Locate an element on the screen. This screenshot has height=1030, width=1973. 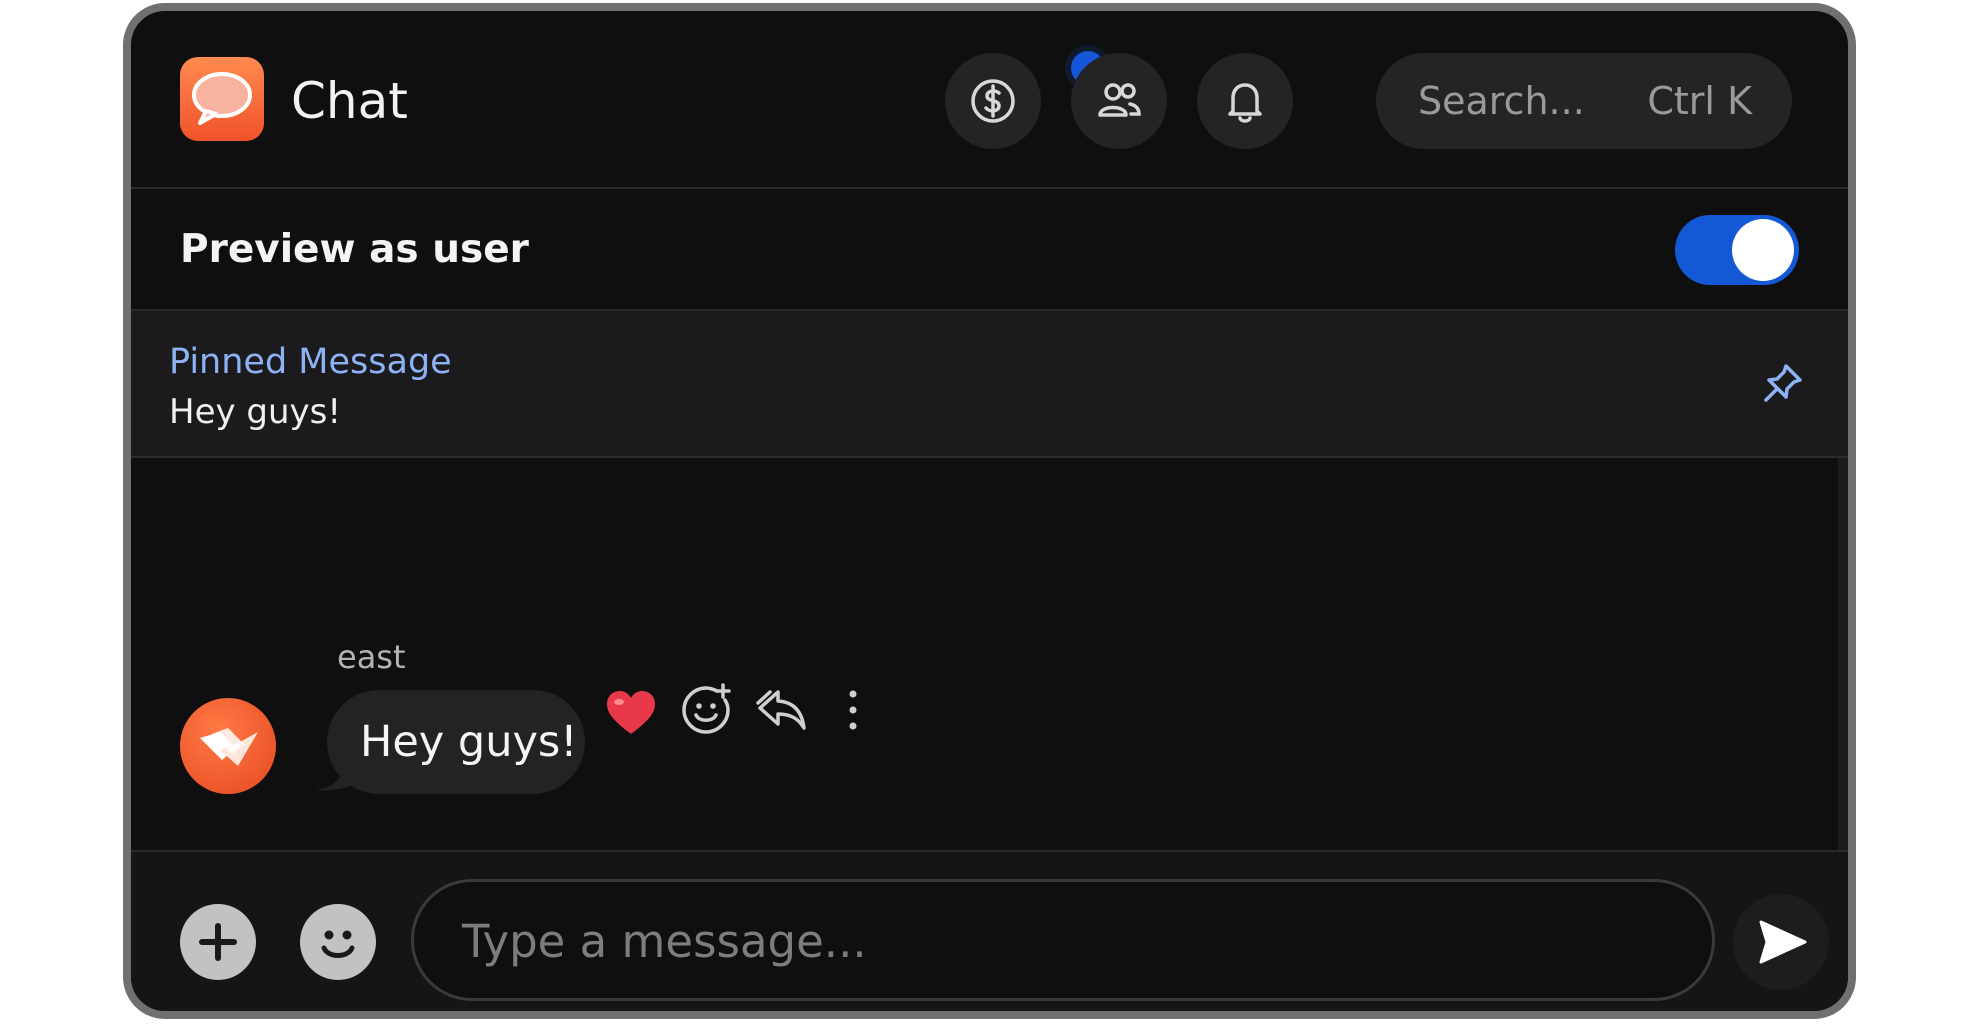
message-scrollbar is located at coordinates (1843, 654).